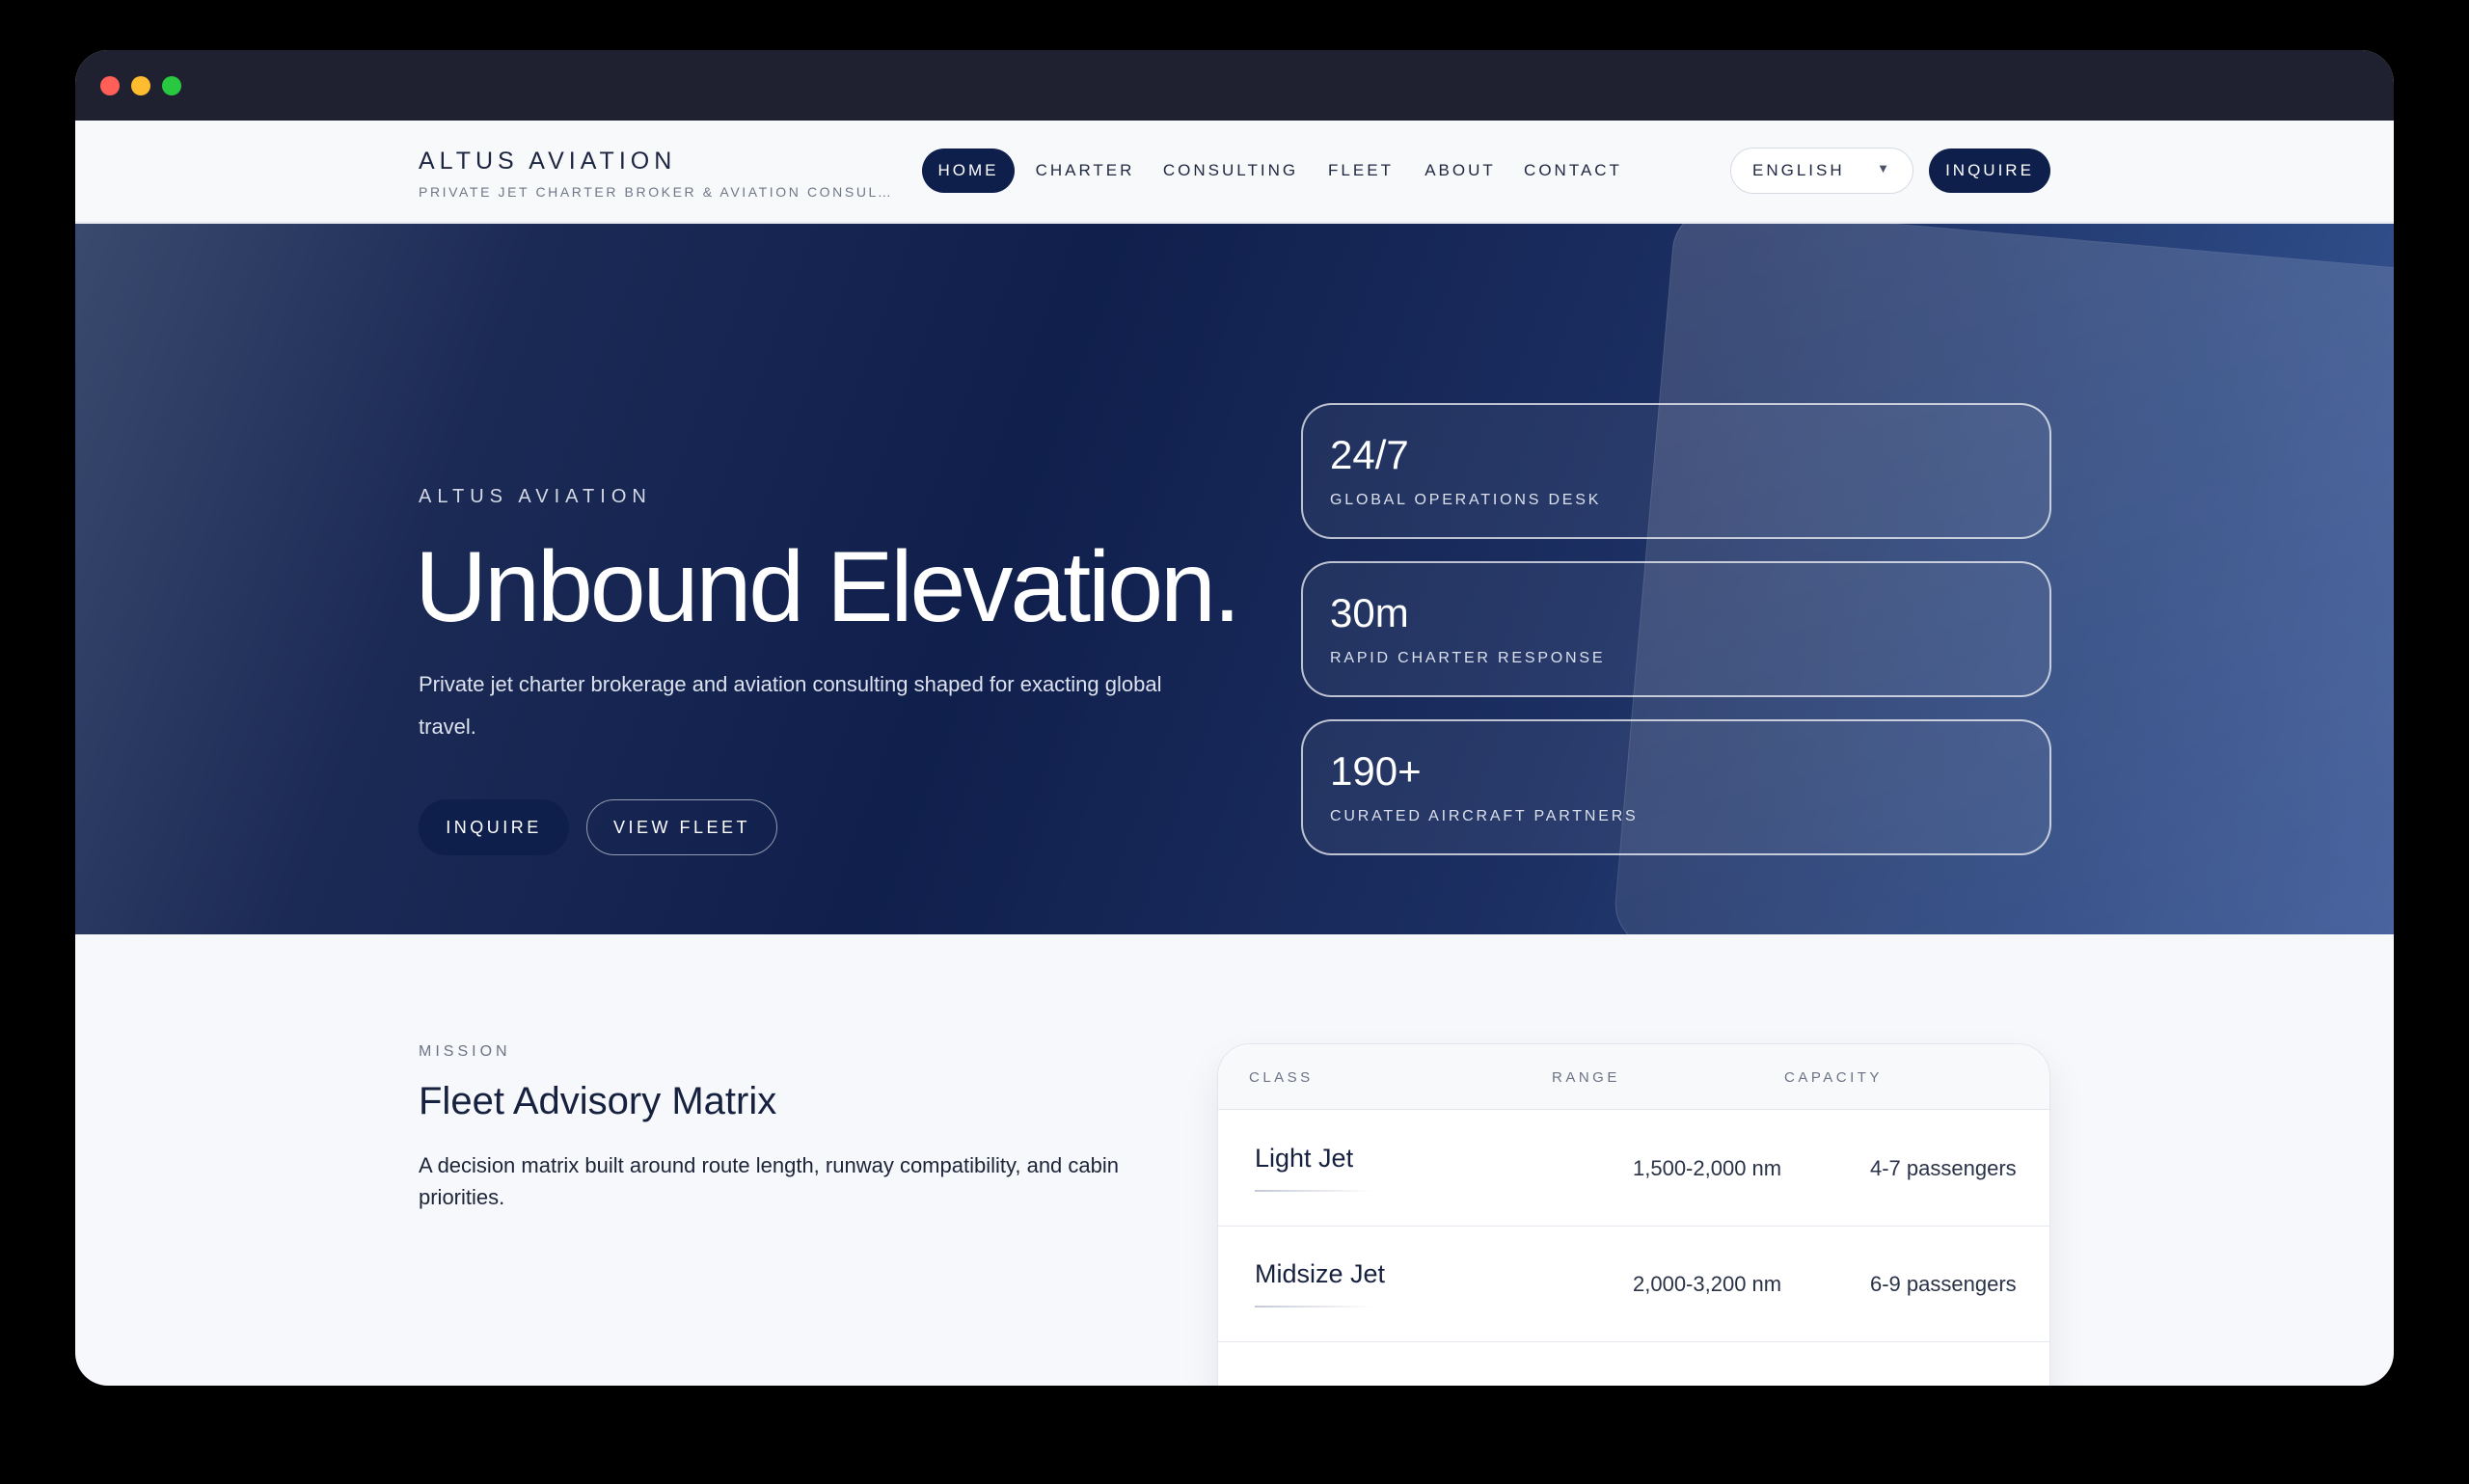 Image resolution: width=2469 pixels, height=1484 pixels. I want to click on stat-card: 30m RAPID CHARTER RESPONSE, so click(1676, 629).